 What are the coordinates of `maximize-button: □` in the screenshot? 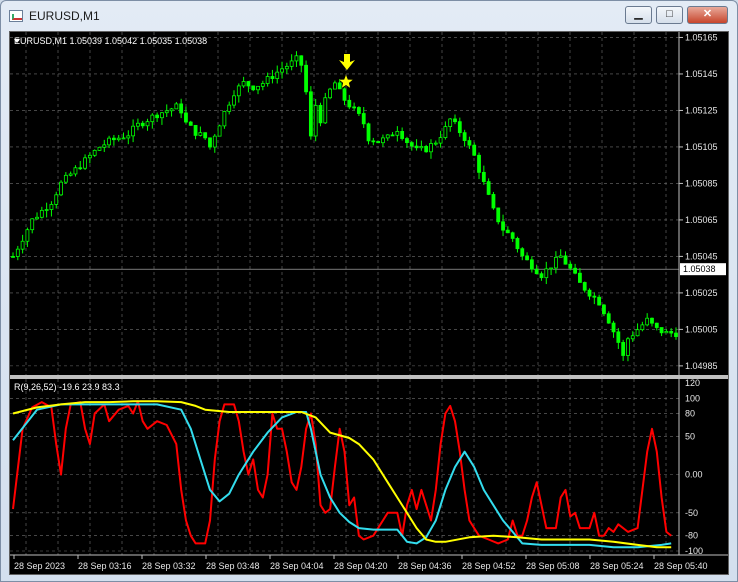 It's located at (669, 15).